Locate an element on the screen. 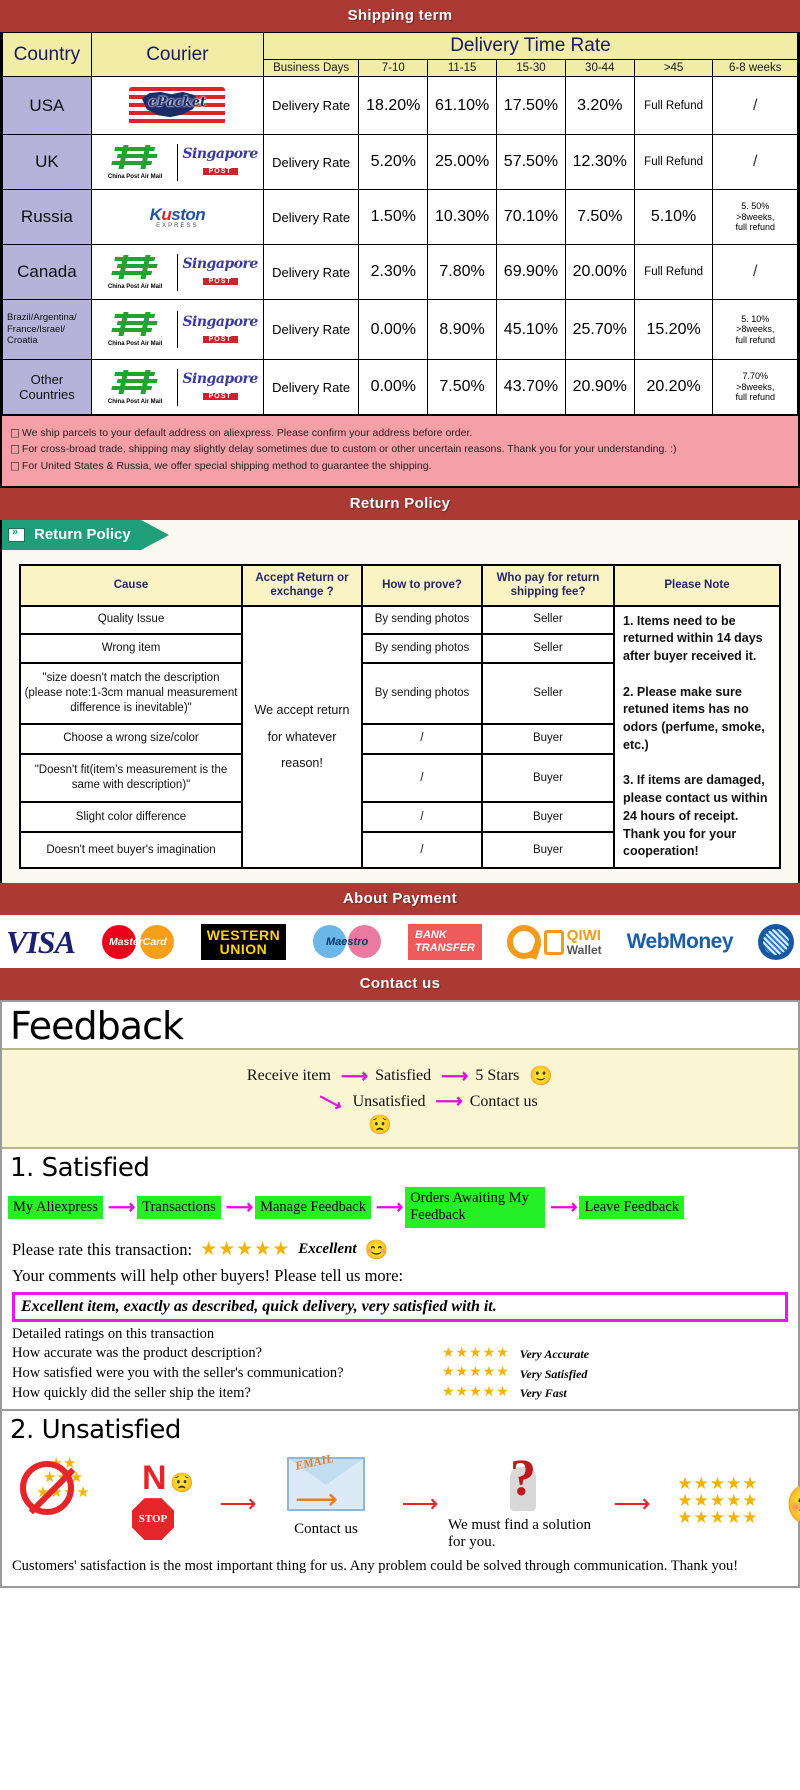  cell-courier: China Post Air Mail Singapore POST is located at coordinates (177, 387).